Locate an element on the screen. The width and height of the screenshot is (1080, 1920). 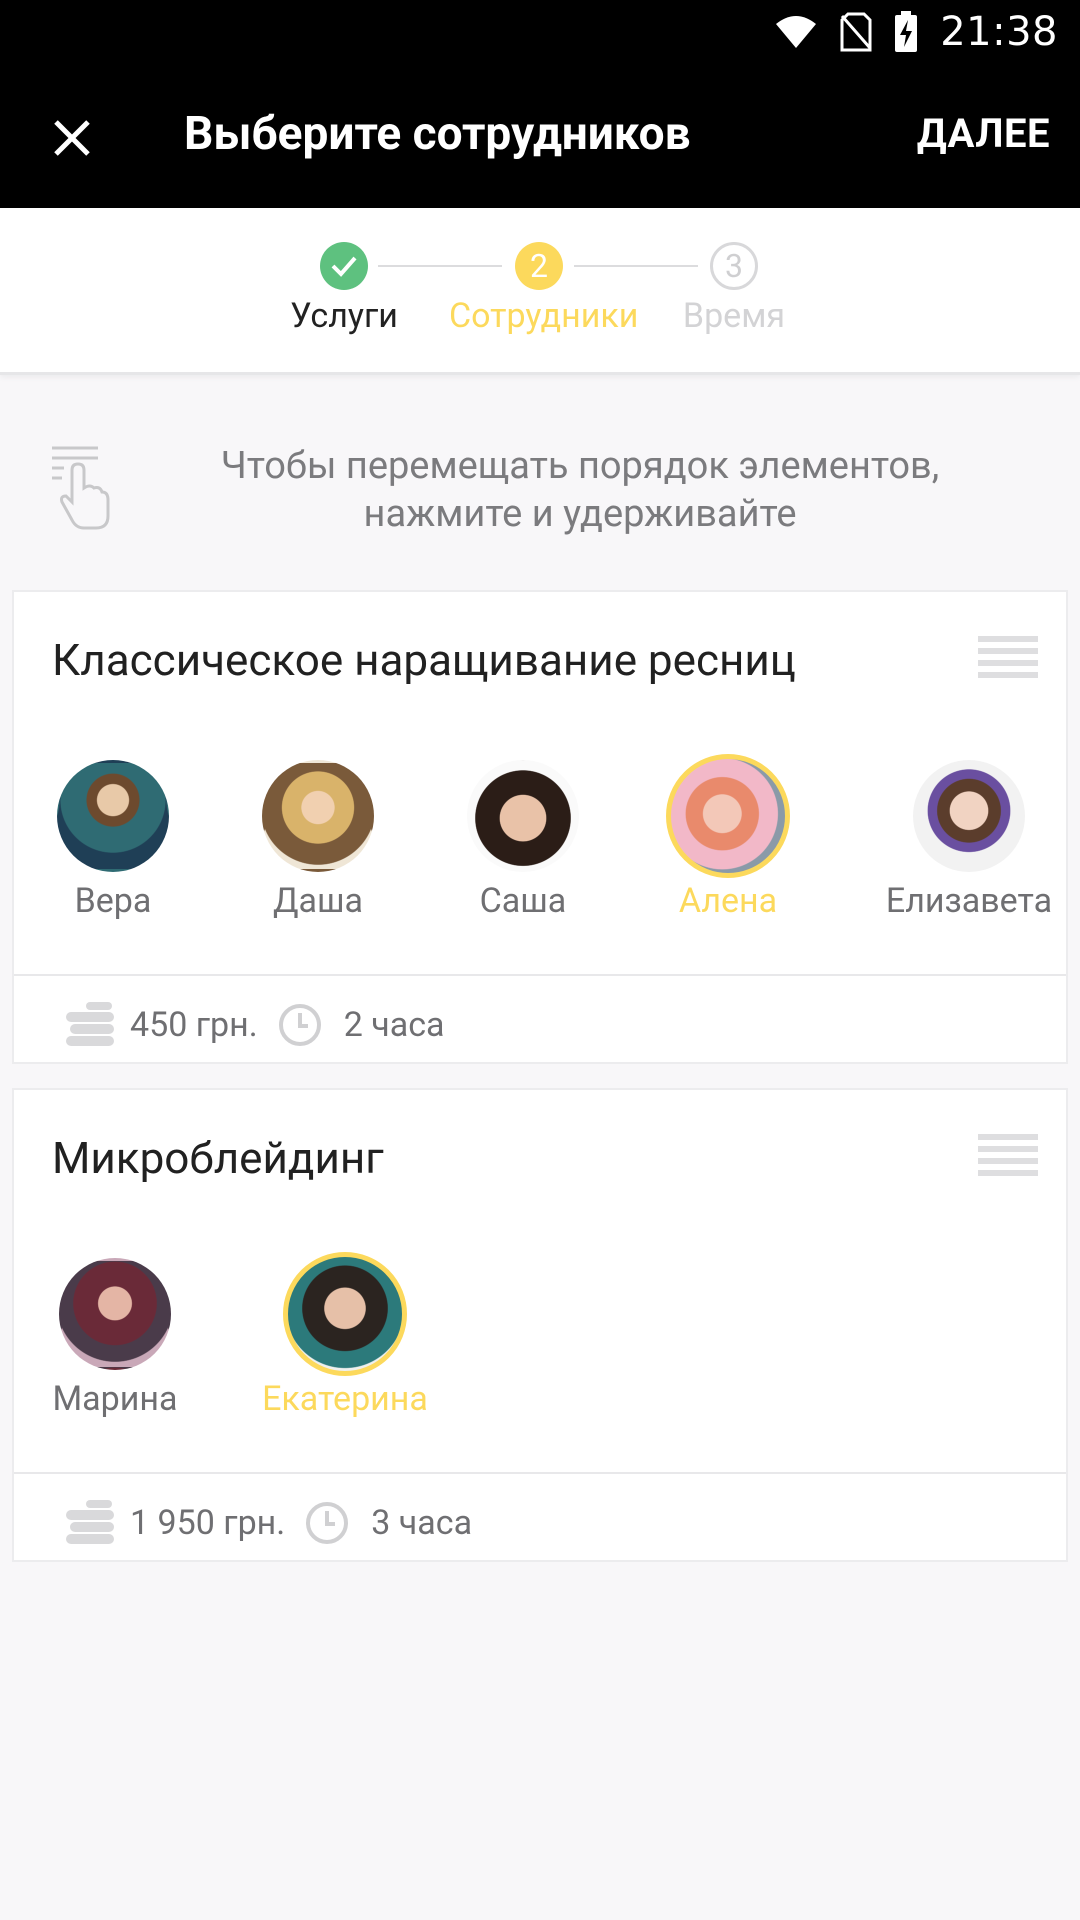
no-sim-icon is located at coordinates (856, 32).